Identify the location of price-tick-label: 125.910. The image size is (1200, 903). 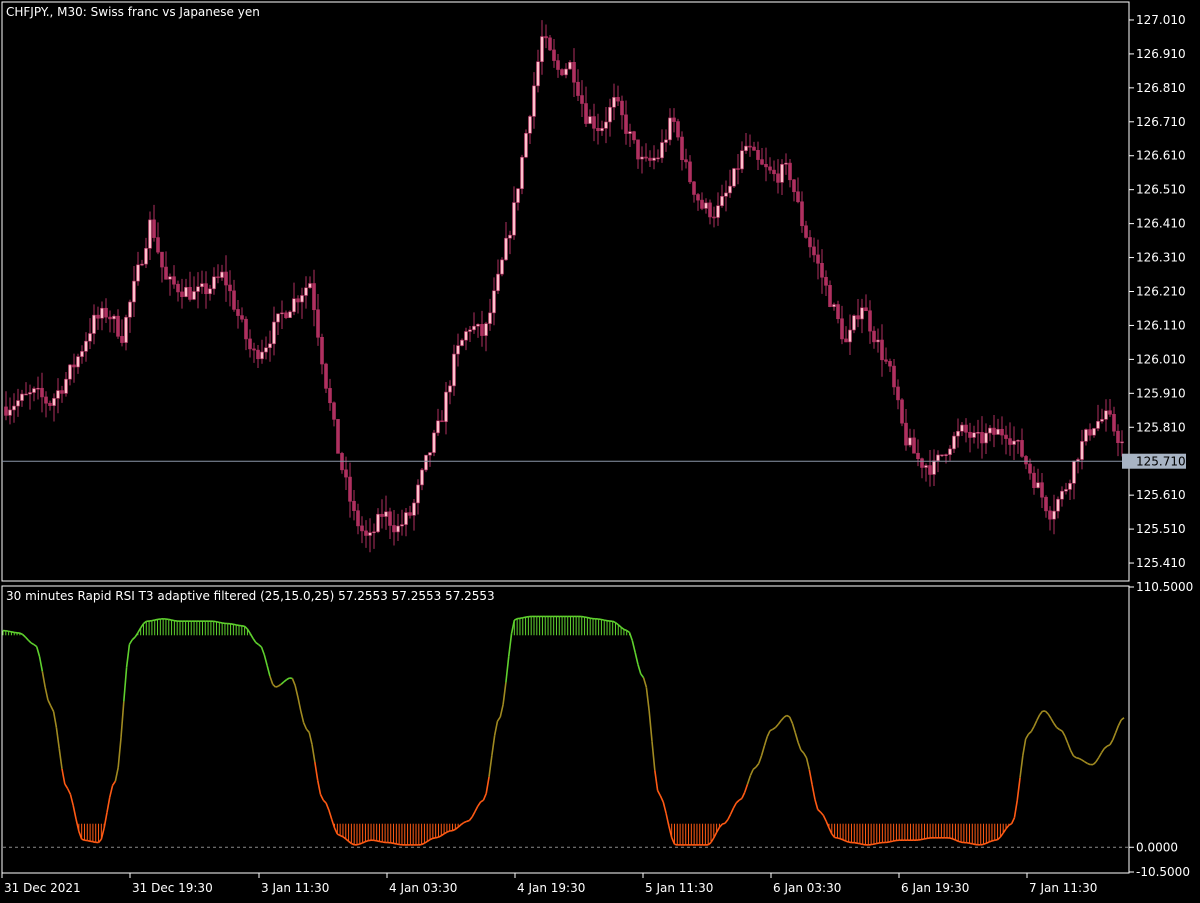
(1161, 393).